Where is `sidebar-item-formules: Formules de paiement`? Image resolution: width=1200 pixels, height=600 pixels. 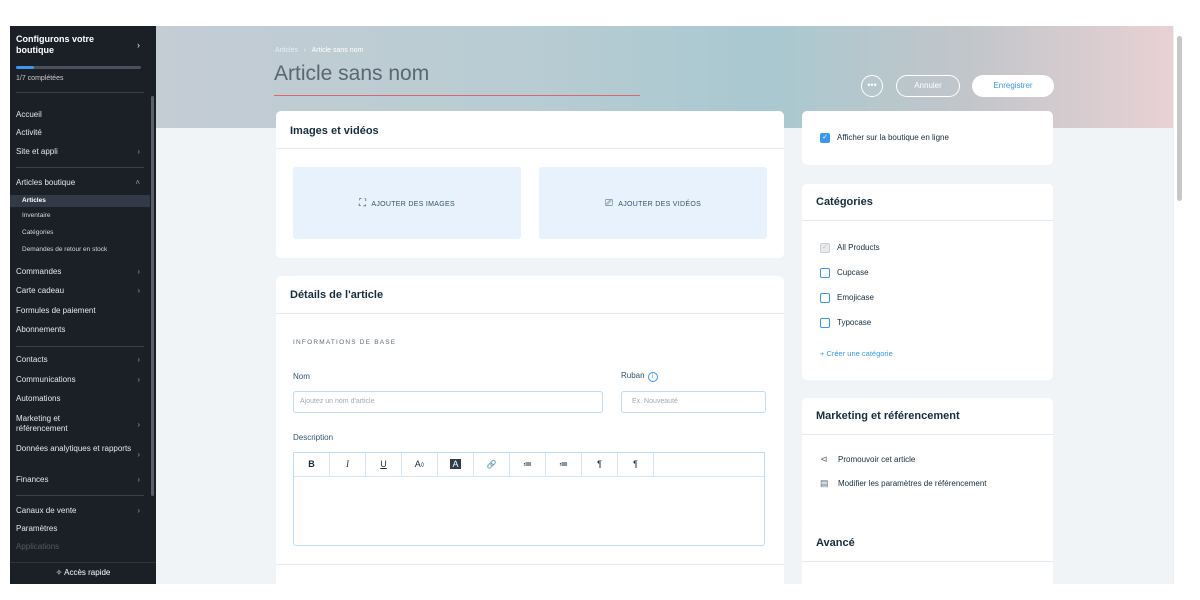 sidebar-item-formules: Formules de paiement is located at coordinates (80, 311).